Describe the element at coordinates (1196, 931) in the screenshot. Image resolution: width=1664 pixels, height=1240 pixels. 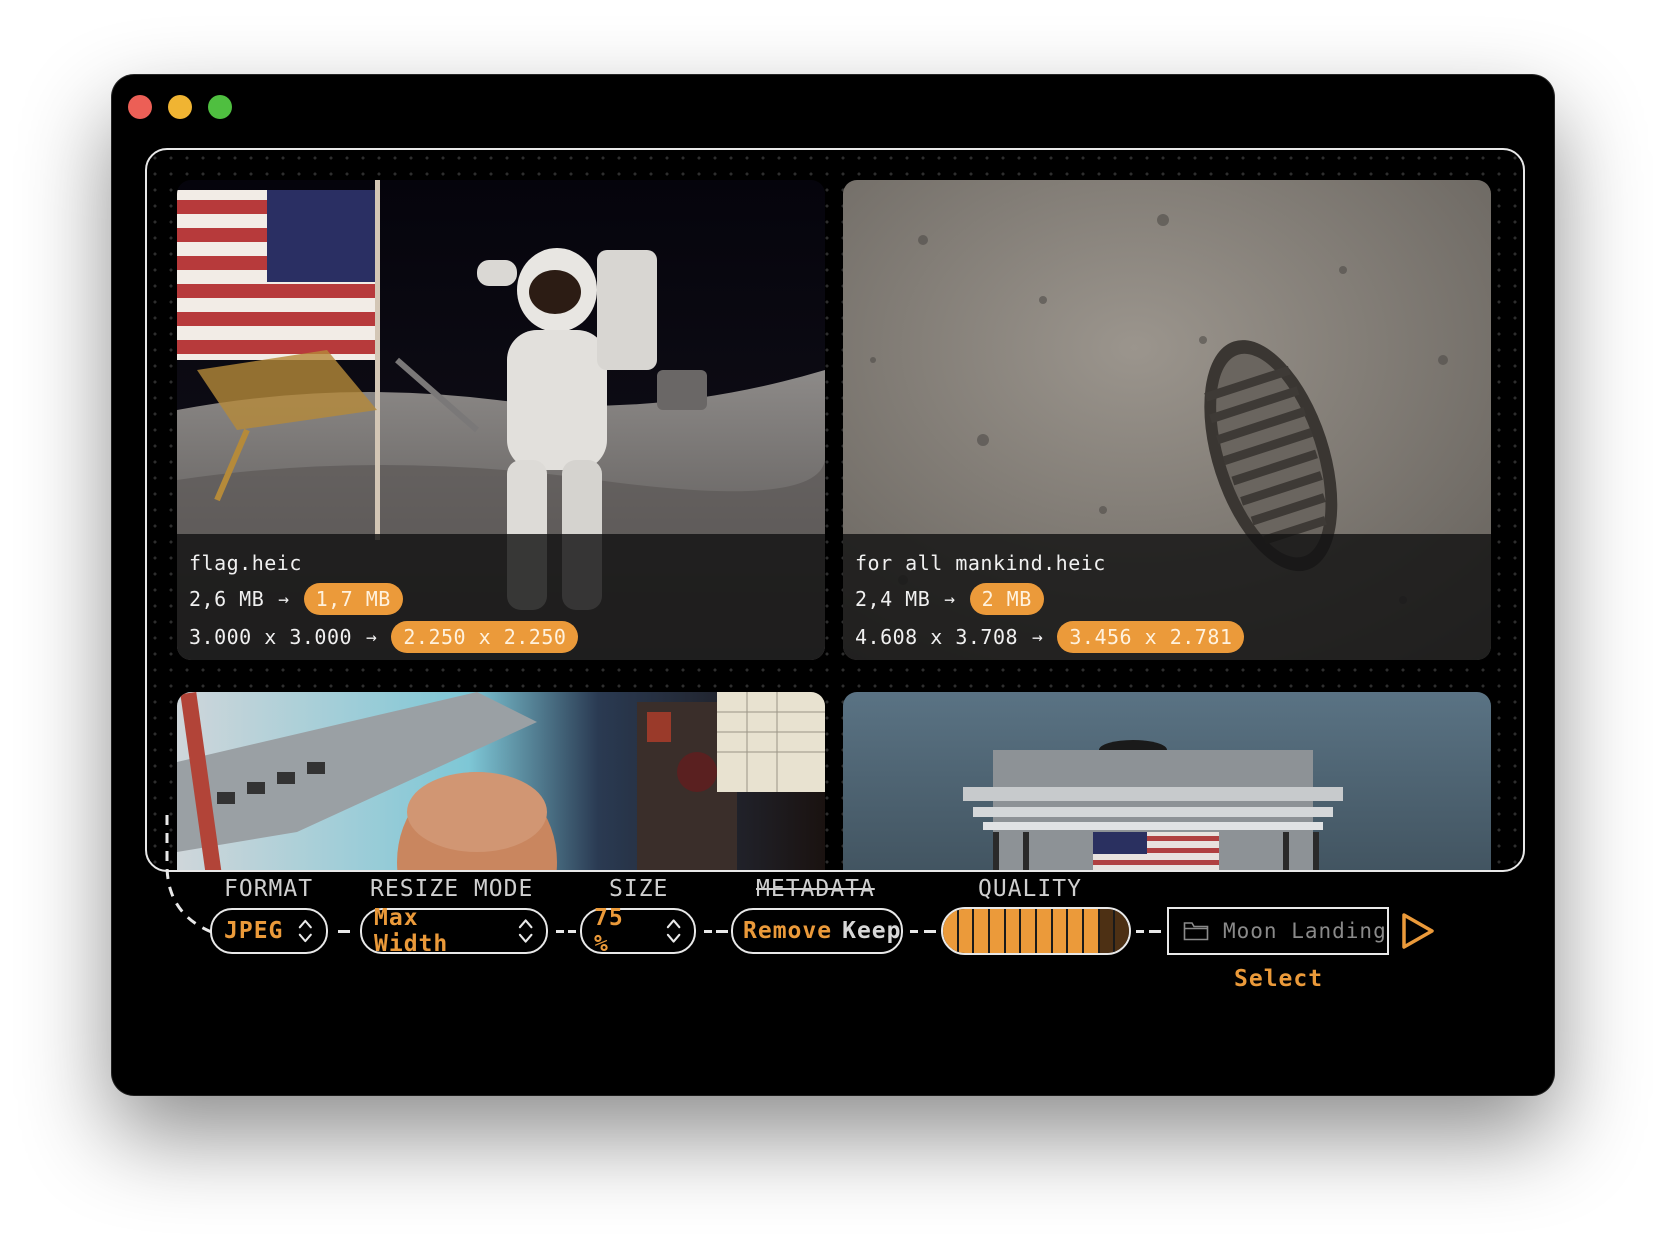
I see `folder-icon` at that location.